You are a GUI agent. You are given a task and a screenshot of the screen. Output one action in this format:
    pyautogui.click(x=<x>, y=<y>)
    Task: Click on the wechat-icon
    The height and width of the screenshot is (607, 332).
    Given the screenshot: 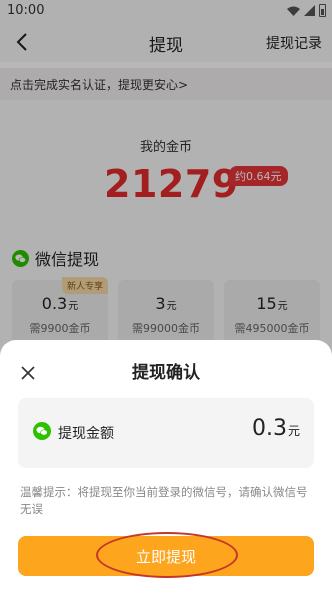 What is the action you would take?
    pyautogui.click(x=42, y=431)
    